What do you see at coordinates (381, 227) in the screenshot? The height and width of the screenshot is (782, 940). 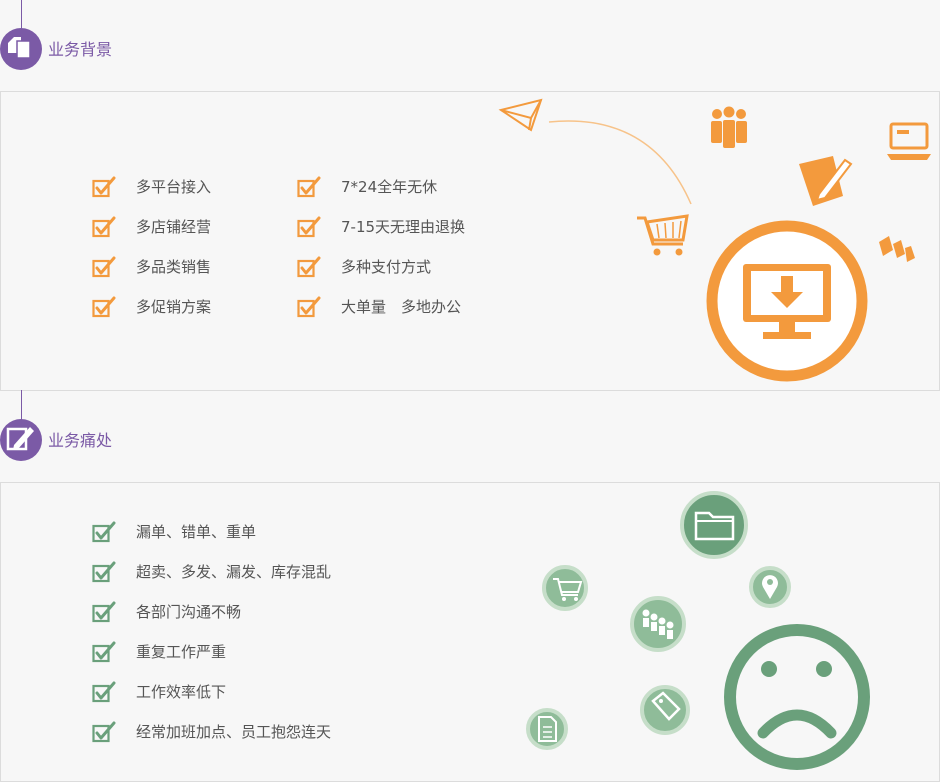 I see `list-item: 7-15天无理由退换` at bounding box center [381, 227].